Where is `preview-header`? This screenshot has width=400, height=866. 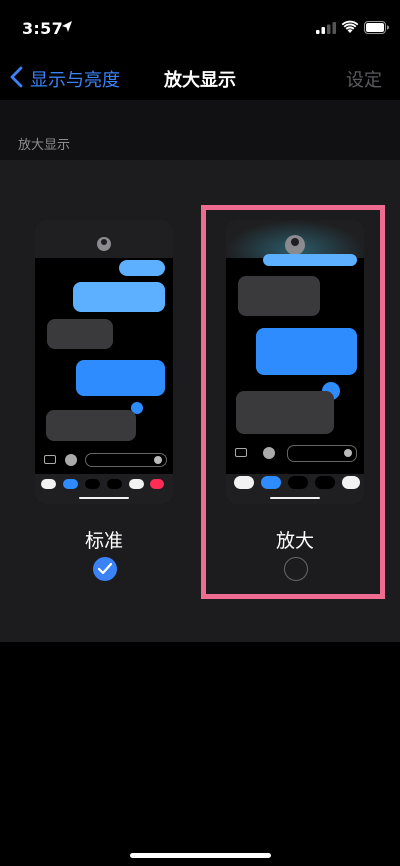
preview-header is located at coordinates (104, 239).